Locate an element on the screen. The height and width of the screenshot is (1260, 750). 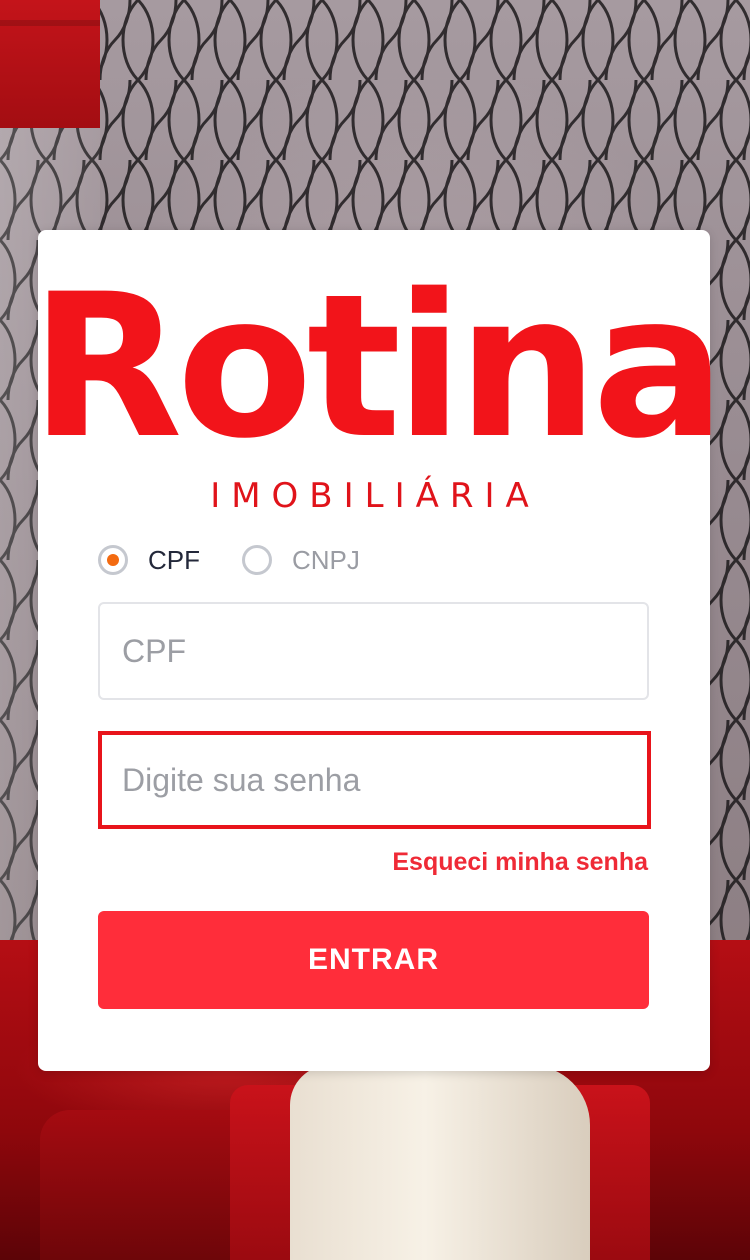
red-shelf is located at coordinates (50, 64).